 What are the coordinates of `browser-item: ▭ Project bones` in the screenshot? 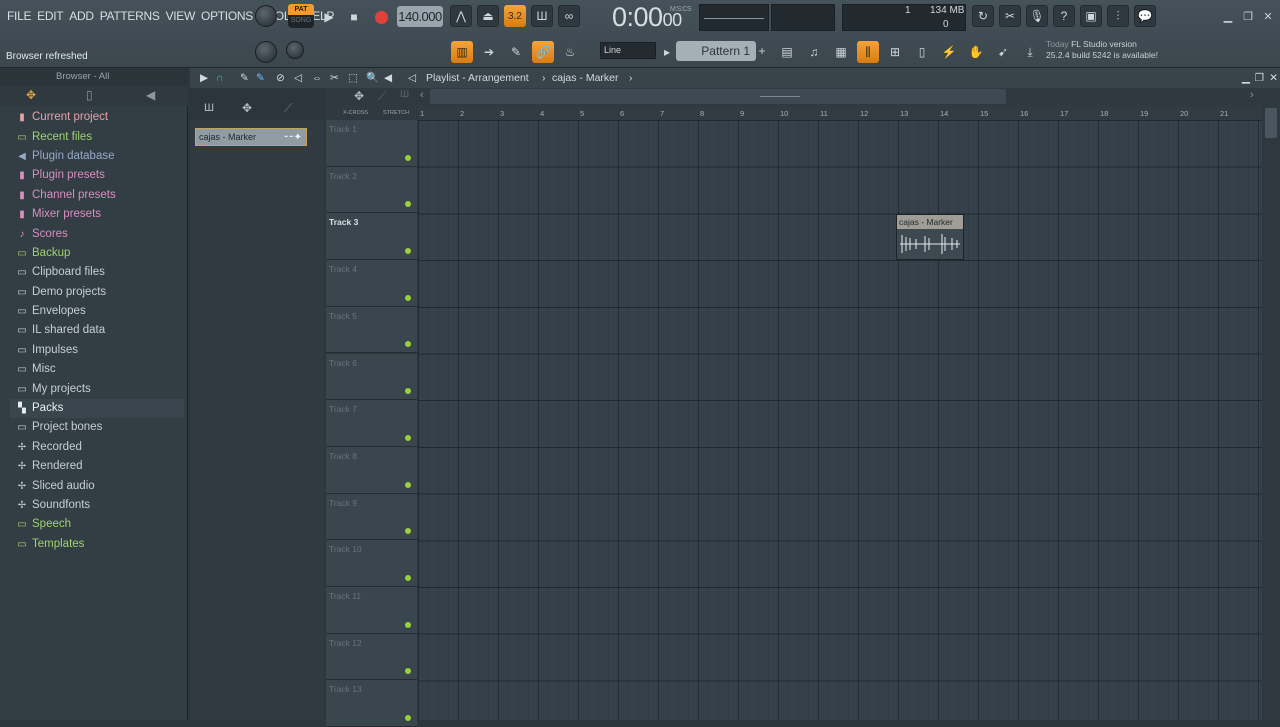 It's located at (97, 427).